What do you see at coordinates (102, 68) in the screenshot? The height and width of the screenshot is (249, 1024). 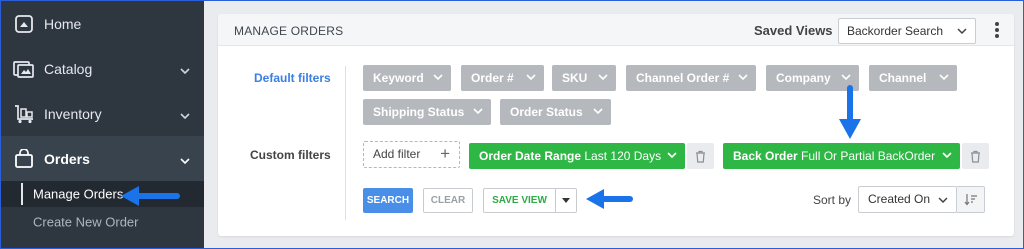 I see `sidebar-item-catalog: Catalog` at bounding box center [102, 68].